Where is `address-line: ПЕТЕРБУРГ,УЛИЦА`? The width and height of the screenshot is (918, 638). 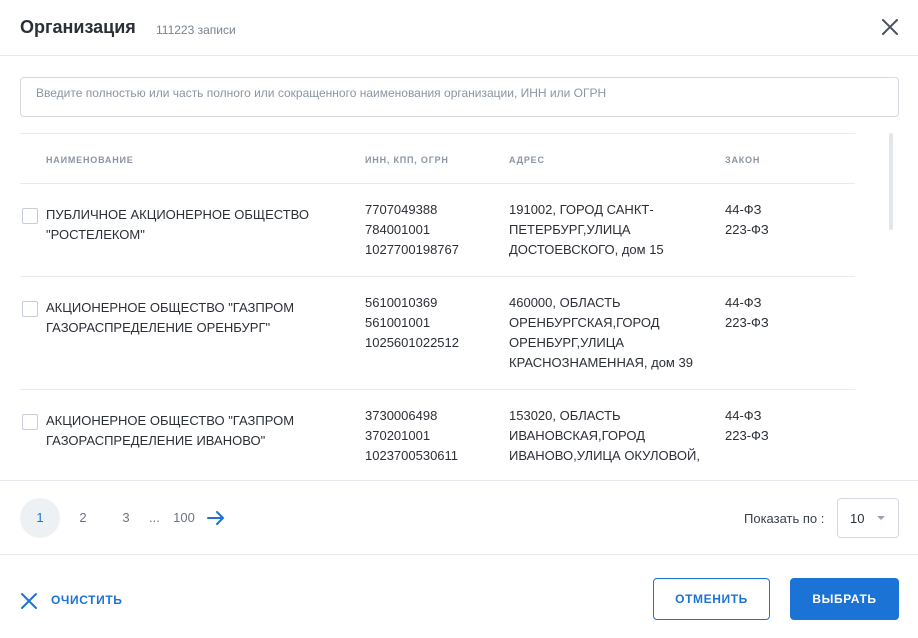 address-line: ПЕТЕРБУРГ,УЛИЦА is located at coordinates (570, 229).